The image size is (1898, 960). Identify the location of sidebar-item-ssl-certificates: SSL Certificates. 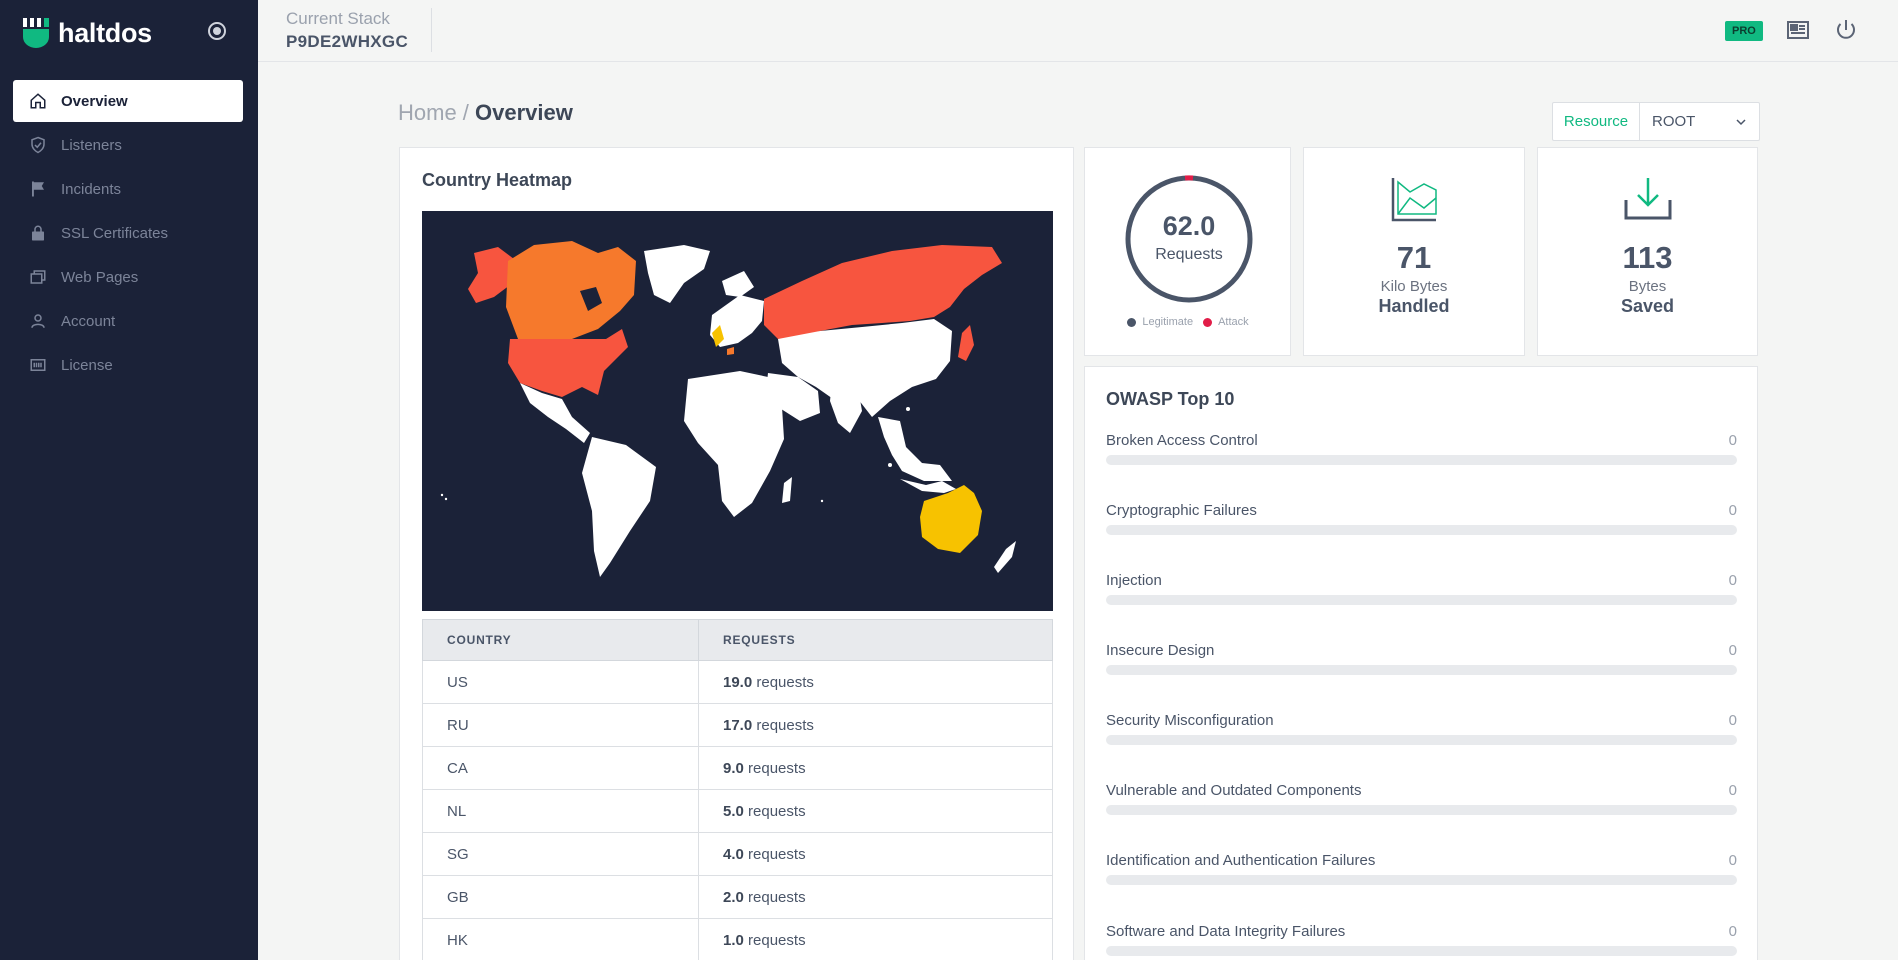
(128, 233).